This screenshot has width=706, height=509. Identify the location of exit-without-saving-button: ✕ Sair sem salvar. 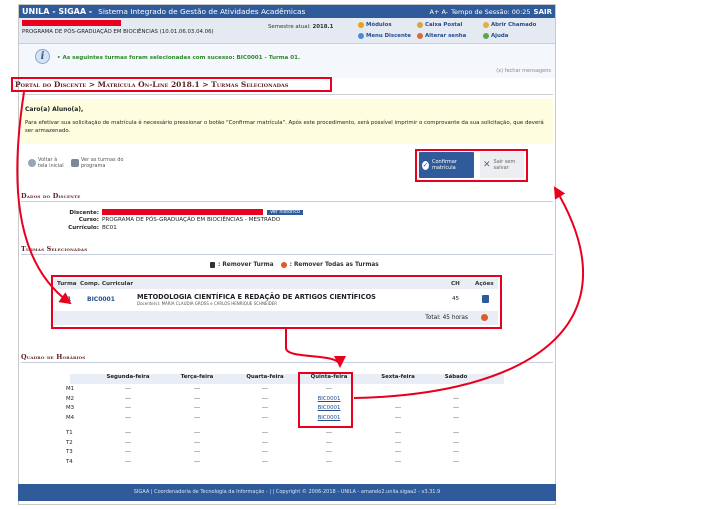
(502, 165).